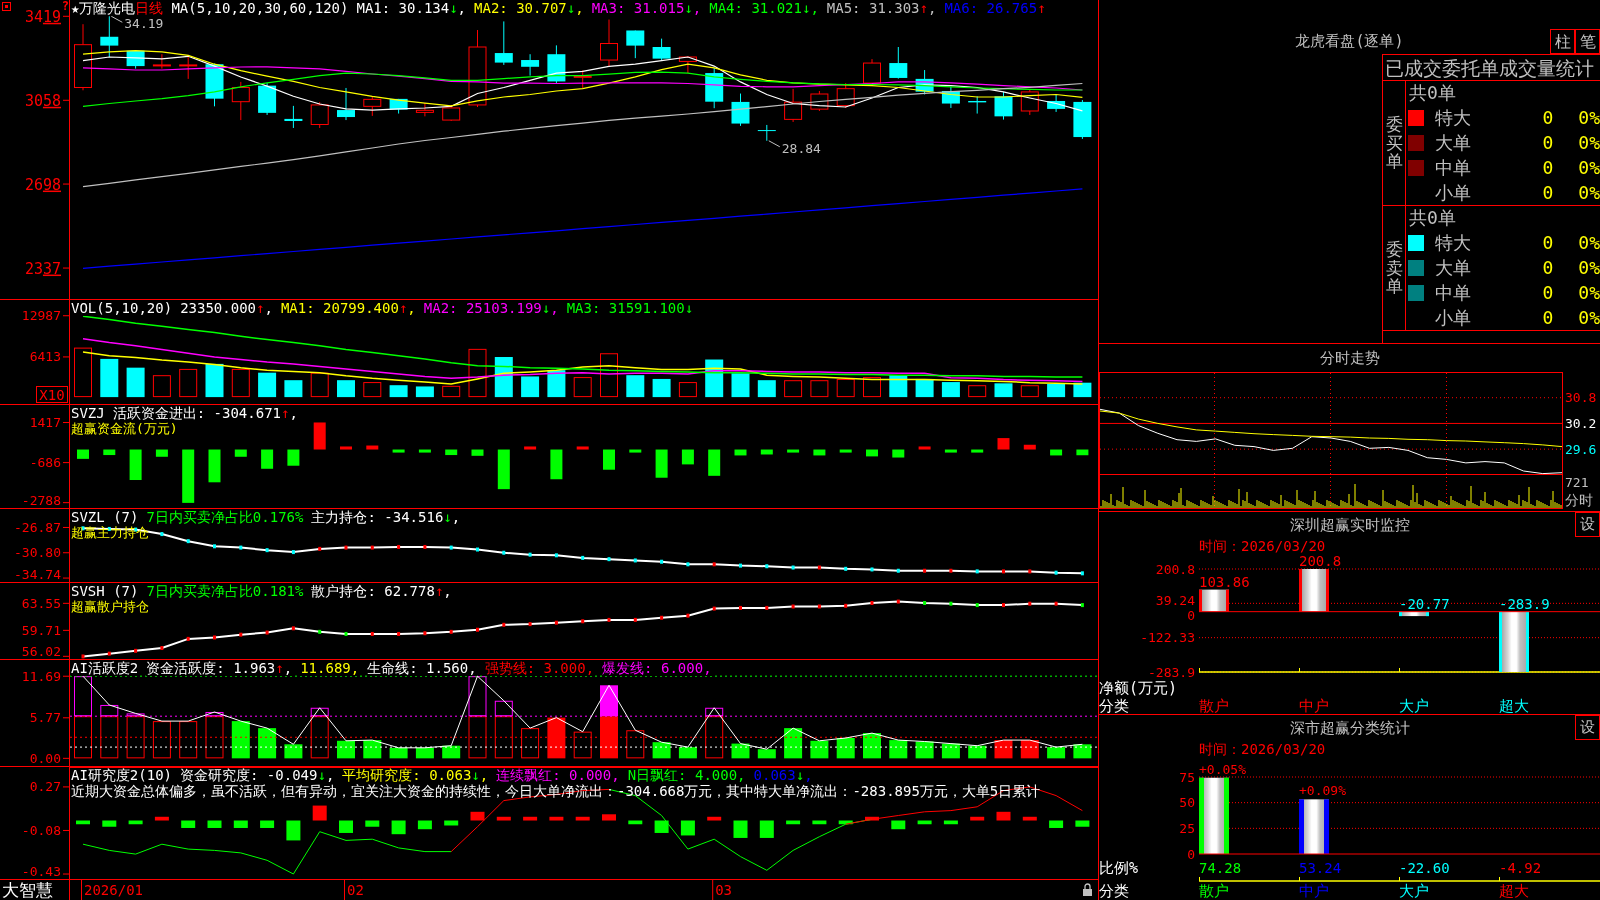 The width and height of the screenshot is (1600, 900). What do you see at coordinates (41, 676) in the screenshot?
I see `y-axis-label: 11.69` at bounding box center [41, 676].